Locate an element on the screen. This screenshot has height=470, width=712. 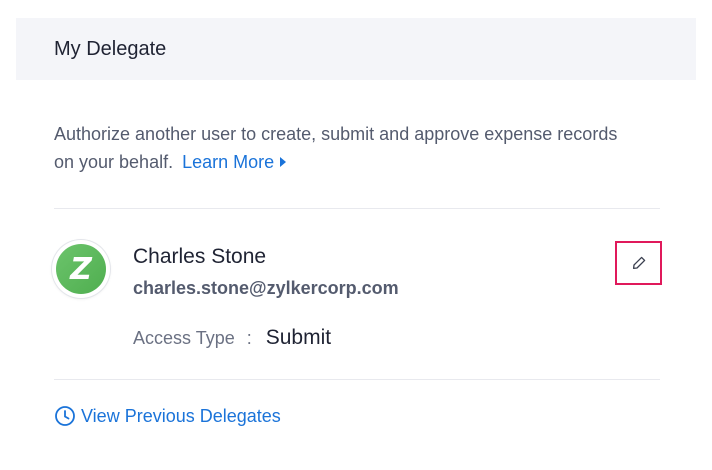
avatar-letter: Z is located at coordinates (81, 269).